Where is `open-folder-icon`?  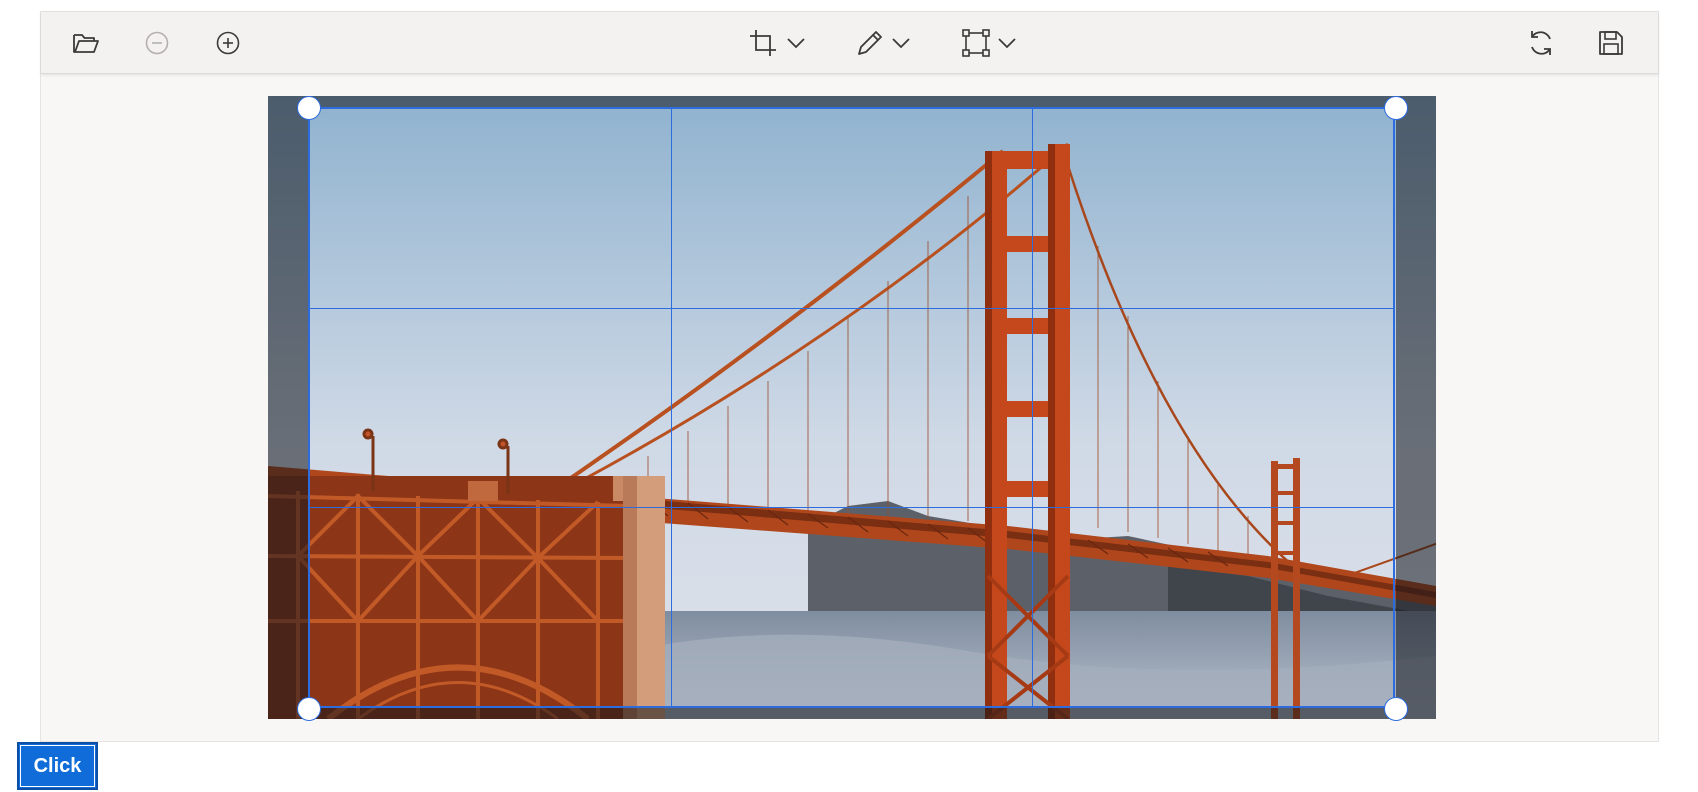 open-folder-icon is located at coordinates (86, 43).